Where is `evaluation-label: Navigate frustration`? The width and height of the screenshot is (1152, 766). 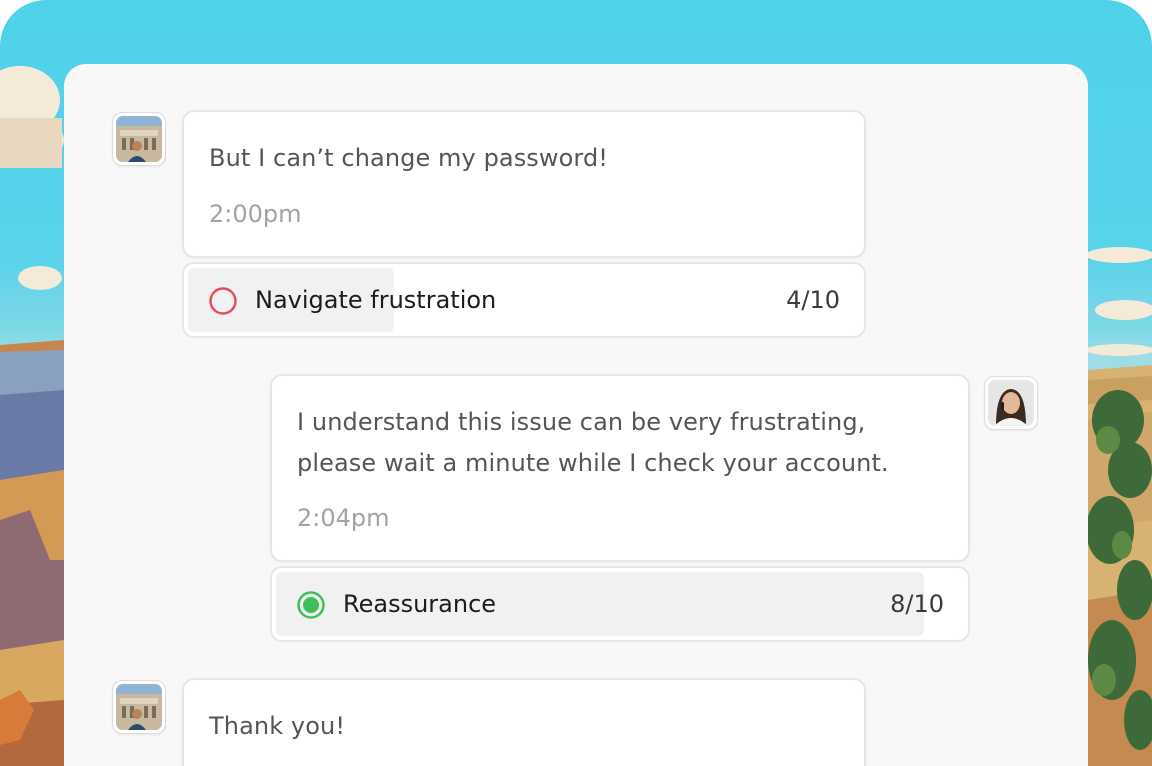
evaluation-label: Navigate frustration is located at coordinates (376, 300).